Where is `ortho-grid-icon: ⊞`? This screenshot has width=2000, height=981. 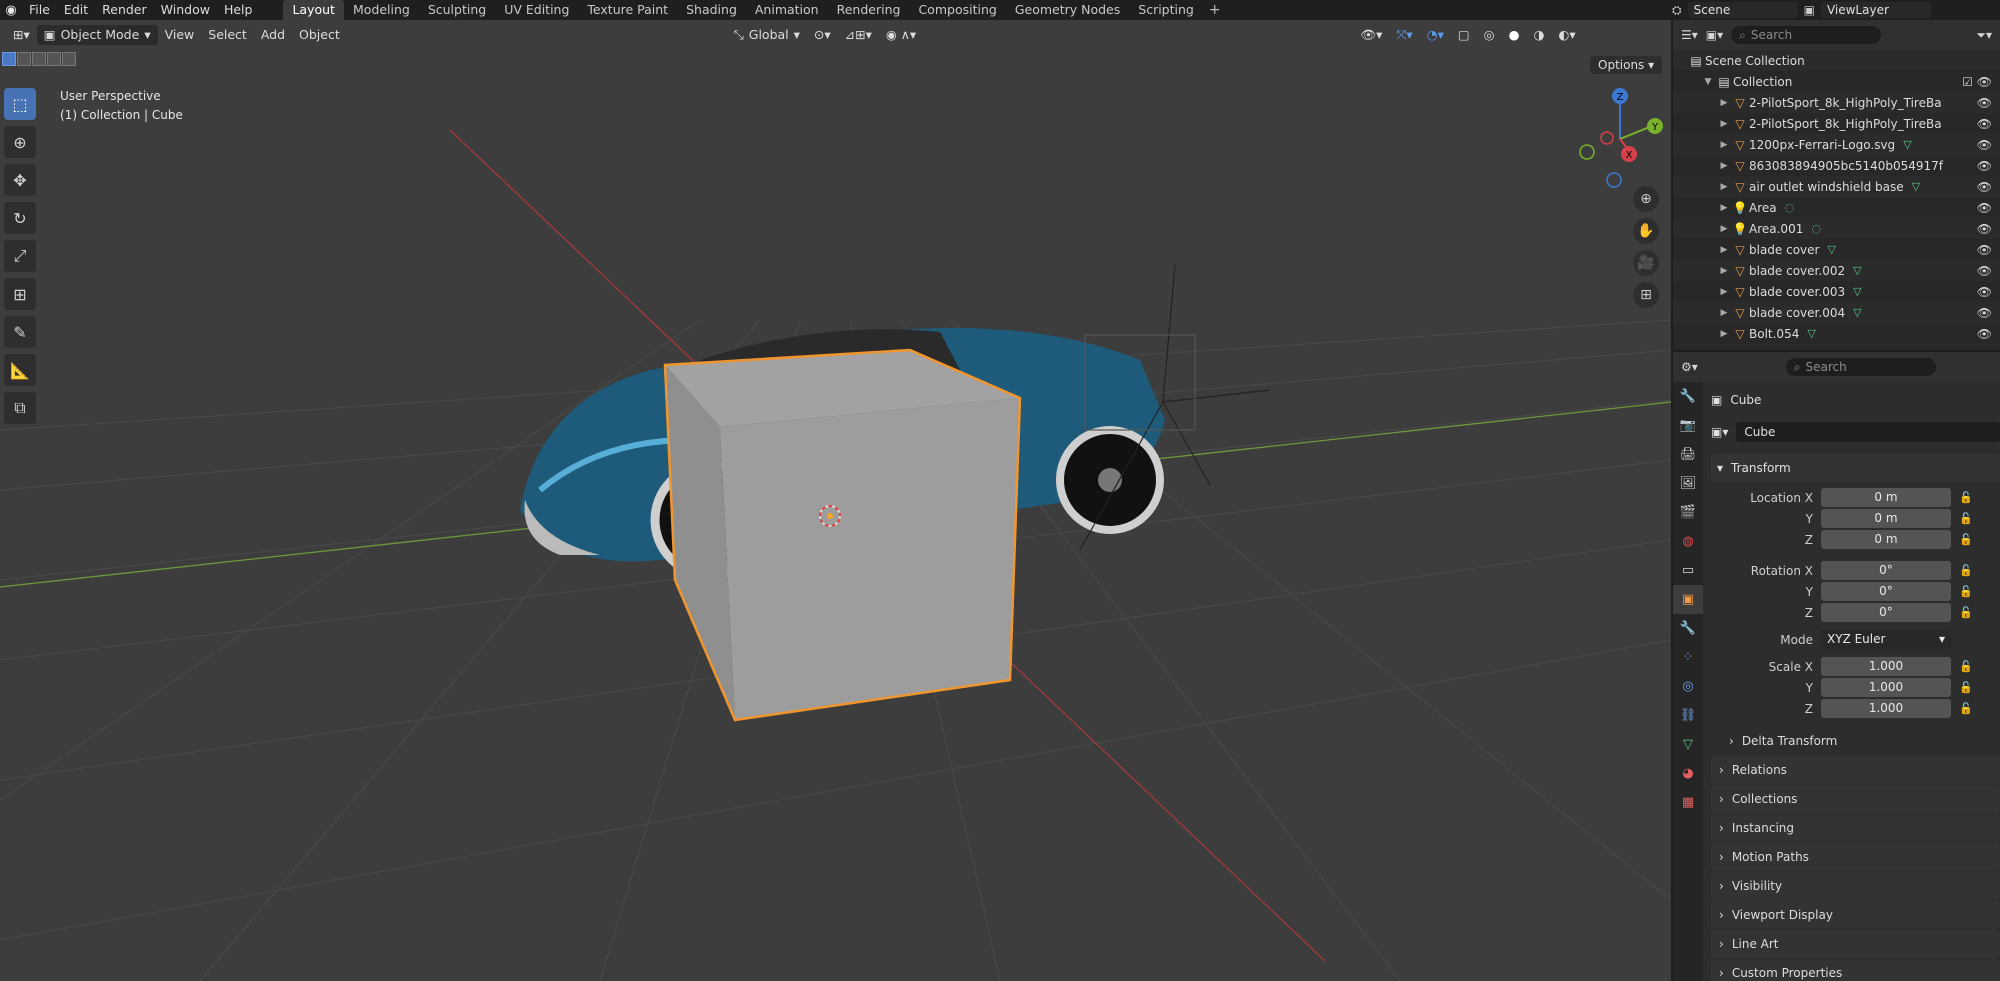 ortho-grid-icon: ⊞ is located at coordinates (1646, 295).